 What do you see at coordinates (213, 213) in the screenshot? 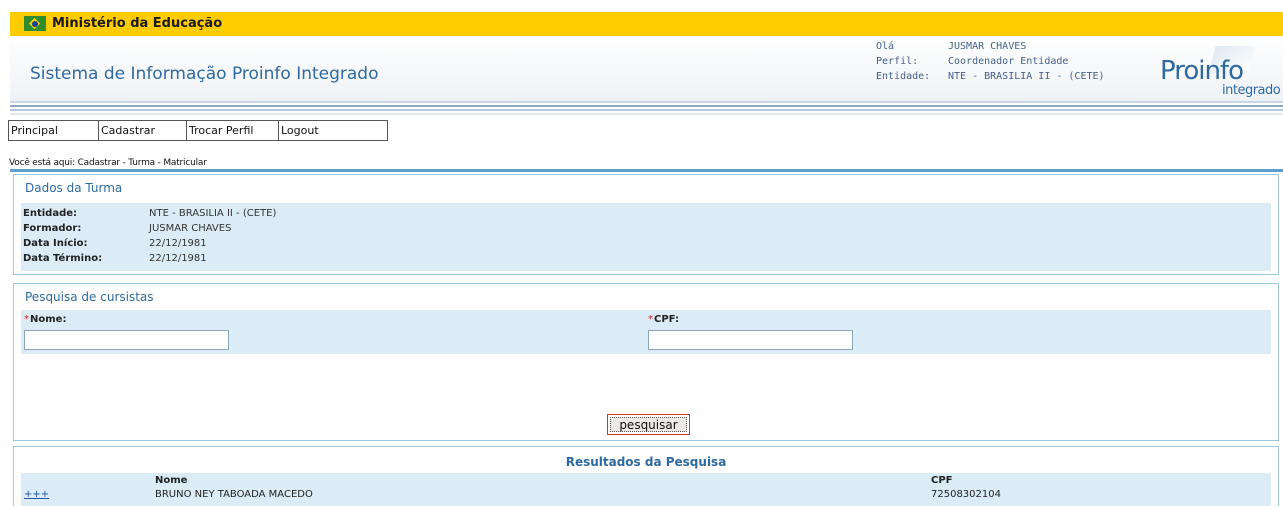
I see `turma-value: NTE - BRASILIA II - (CETE)` at bounding box center [213, 213].